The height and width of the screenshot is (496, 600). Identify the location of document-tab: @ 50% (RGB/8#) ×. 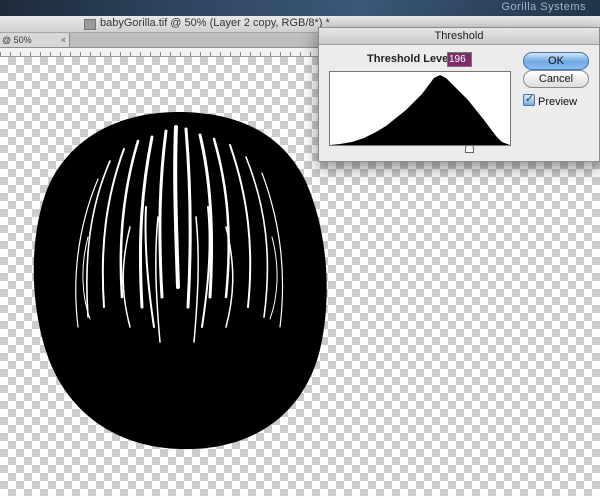
(35, 46).